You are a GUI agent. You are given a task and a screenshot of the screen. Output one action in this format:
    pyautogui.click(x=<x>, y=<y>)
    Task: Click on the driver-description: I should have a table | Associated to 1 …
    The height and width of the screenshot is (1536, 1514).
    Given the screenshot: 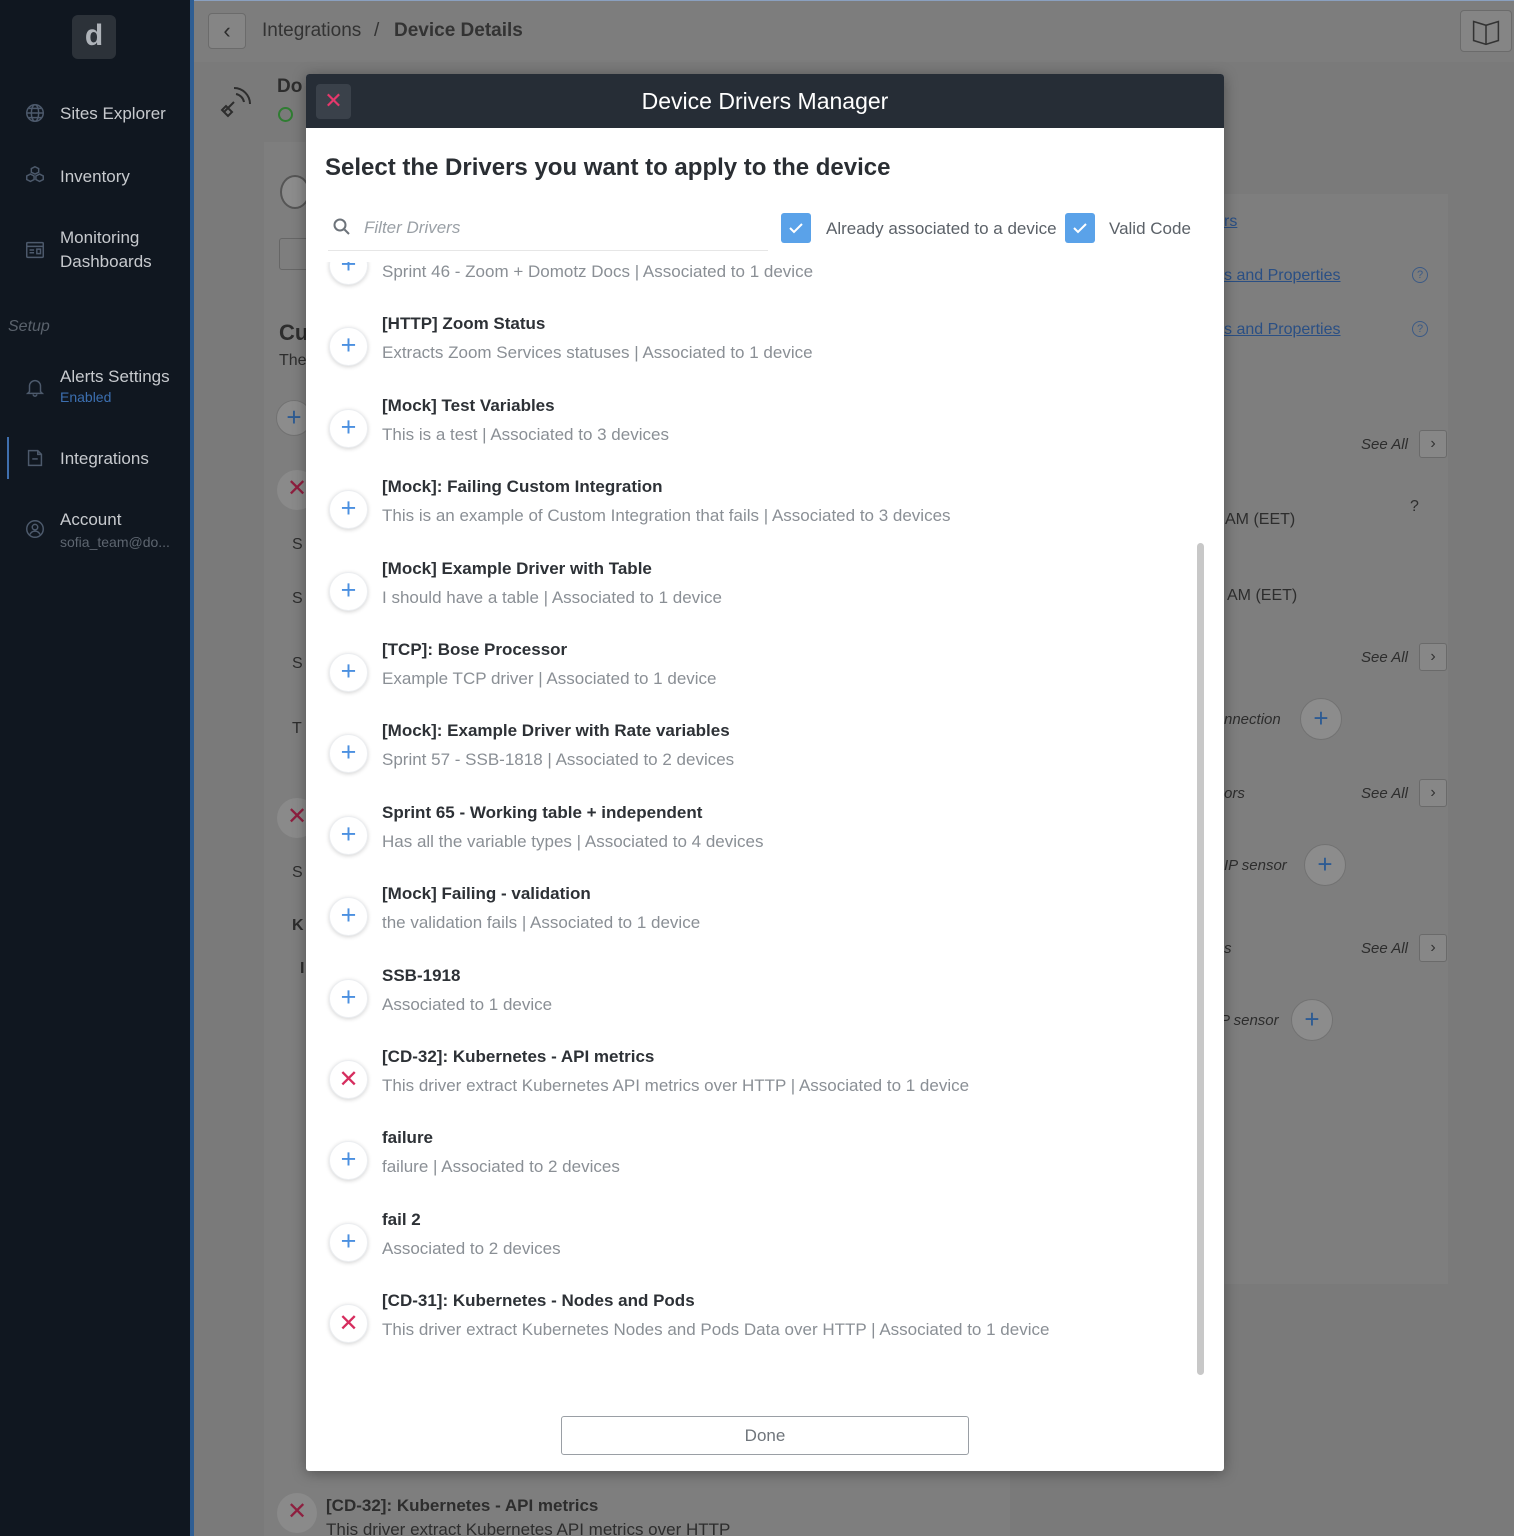 What is the action you would take?
    pyautogui.click(x=552, y=597)
    